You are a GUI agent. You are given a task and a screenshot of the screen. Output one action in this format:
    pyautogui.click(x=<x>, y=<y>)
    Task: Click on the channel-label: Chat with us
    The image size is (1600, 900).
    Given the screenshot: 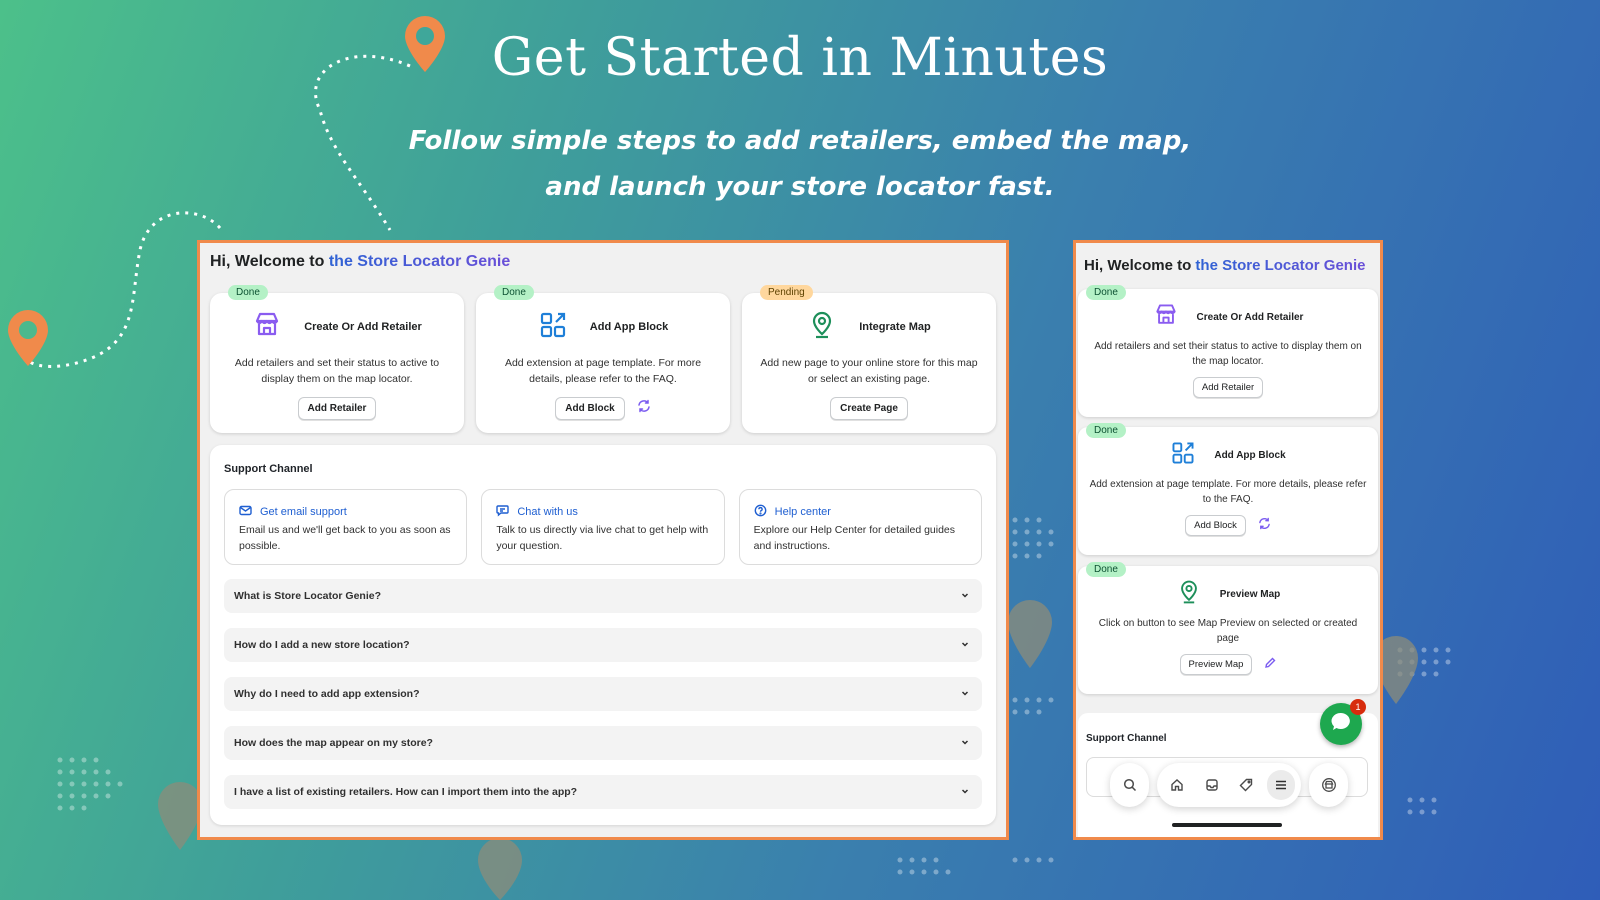 What is the action you would take?
    pyautogui.click(x=547, y=512)
    